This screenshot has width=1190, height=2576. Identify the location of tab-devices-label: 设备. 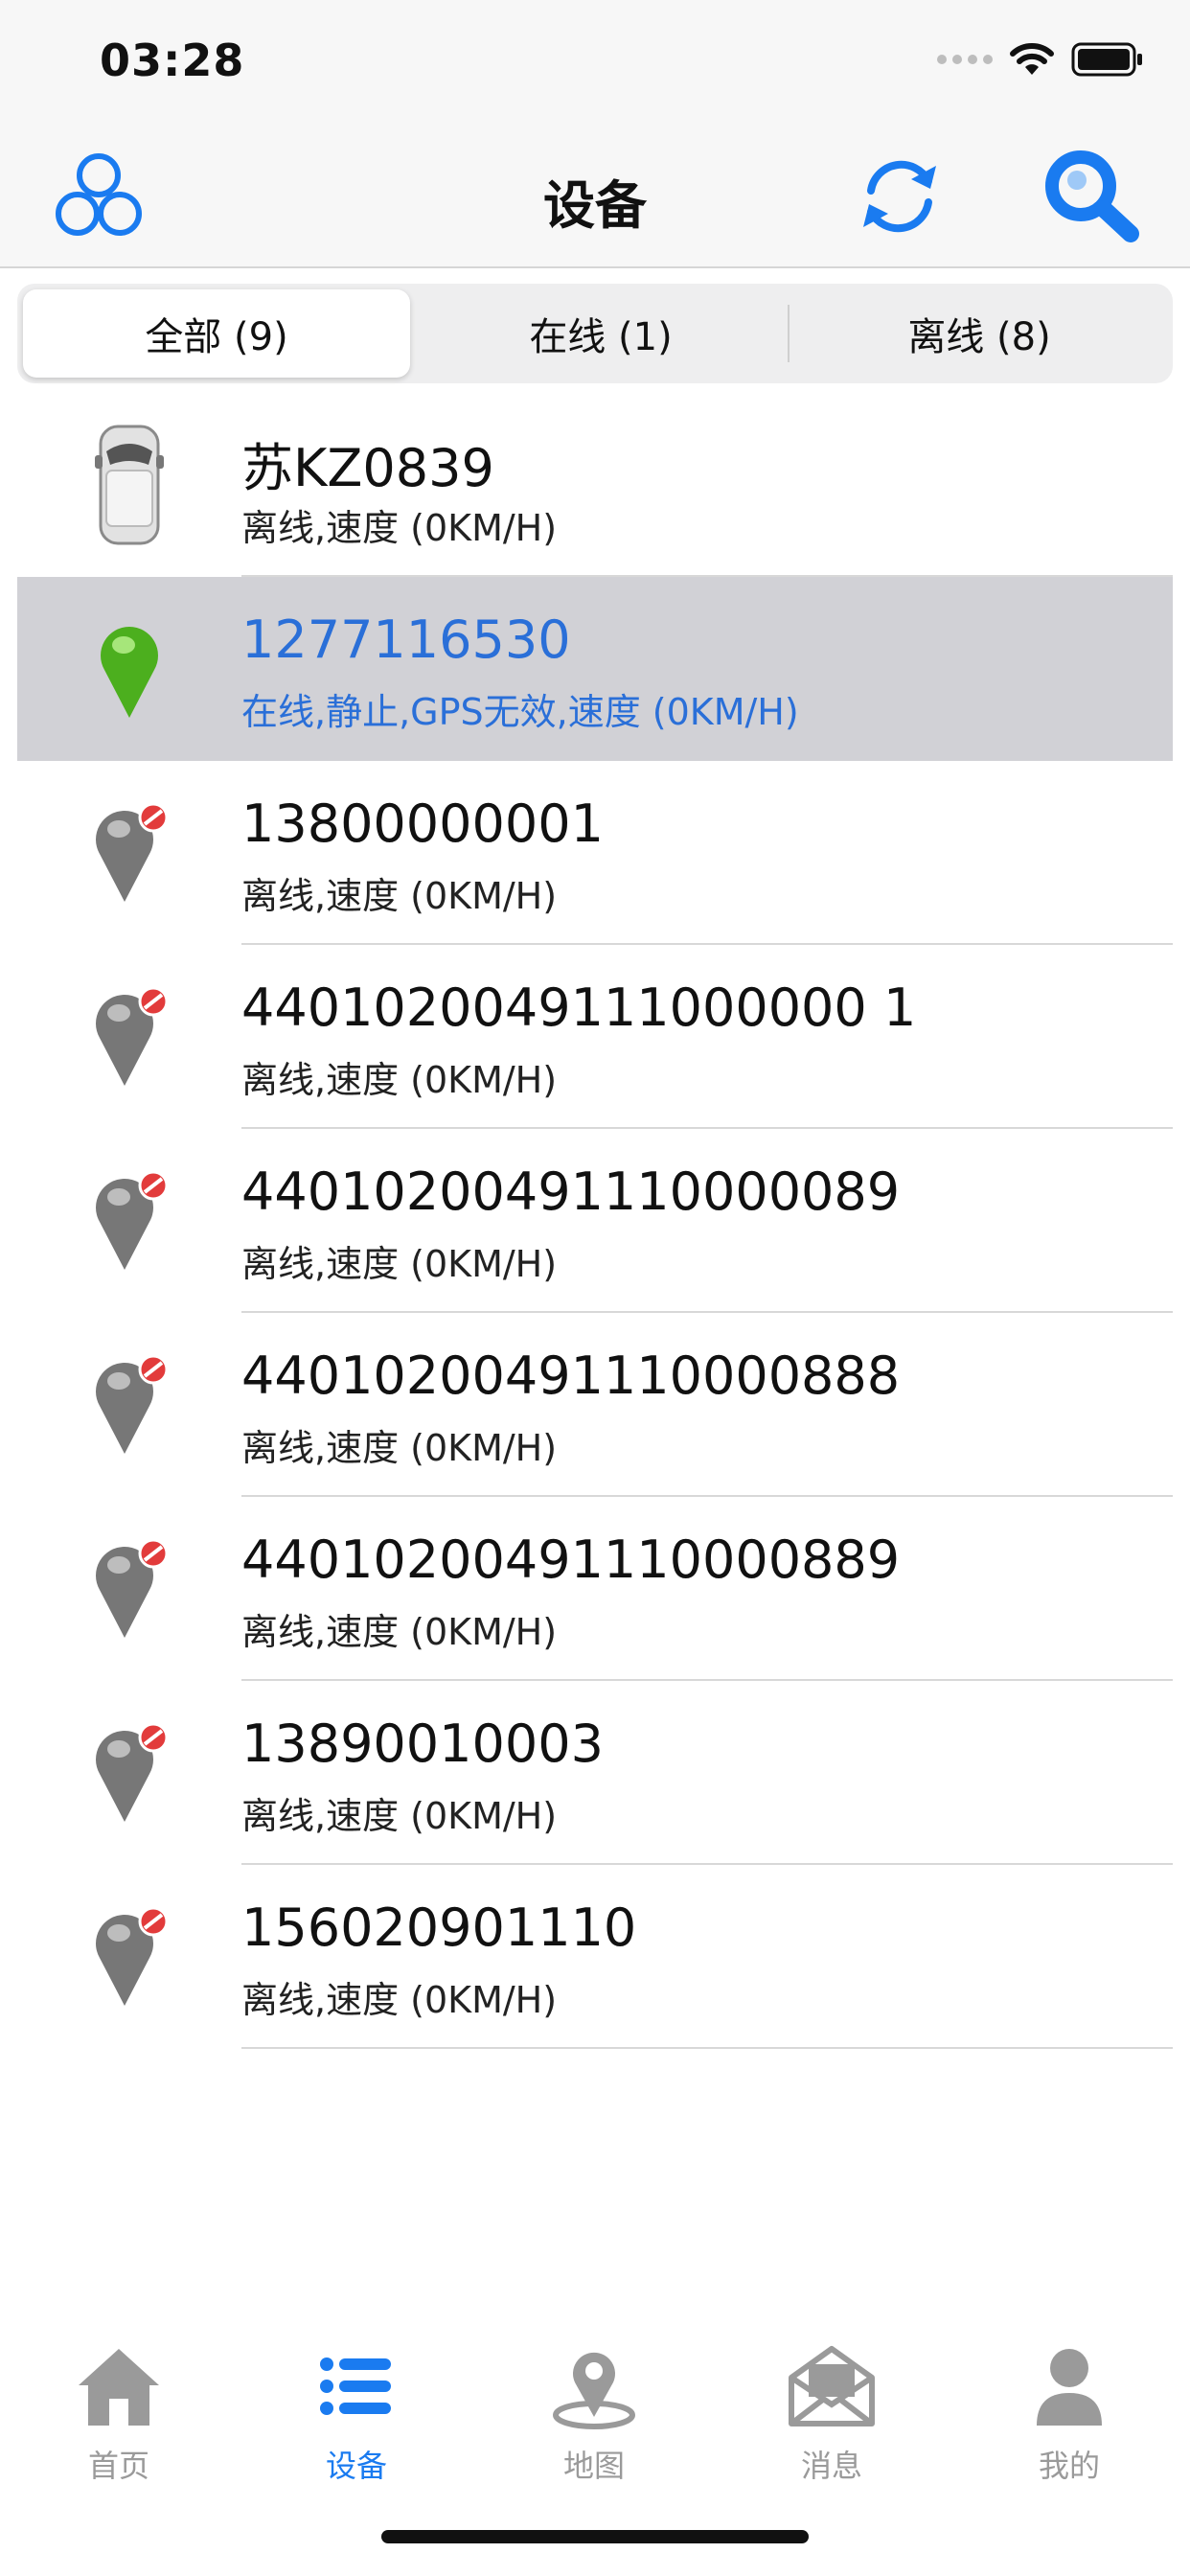
(356, 2466).